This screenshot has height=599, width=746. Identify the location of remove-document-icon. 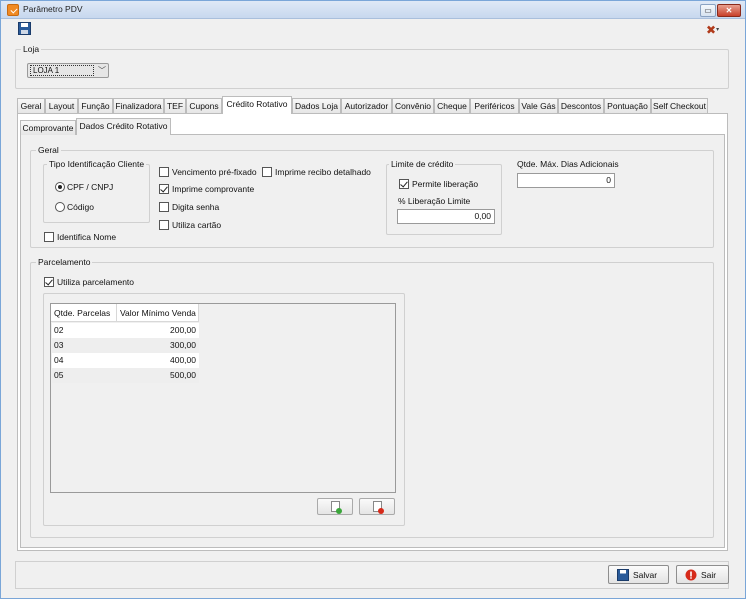
(378, 507).